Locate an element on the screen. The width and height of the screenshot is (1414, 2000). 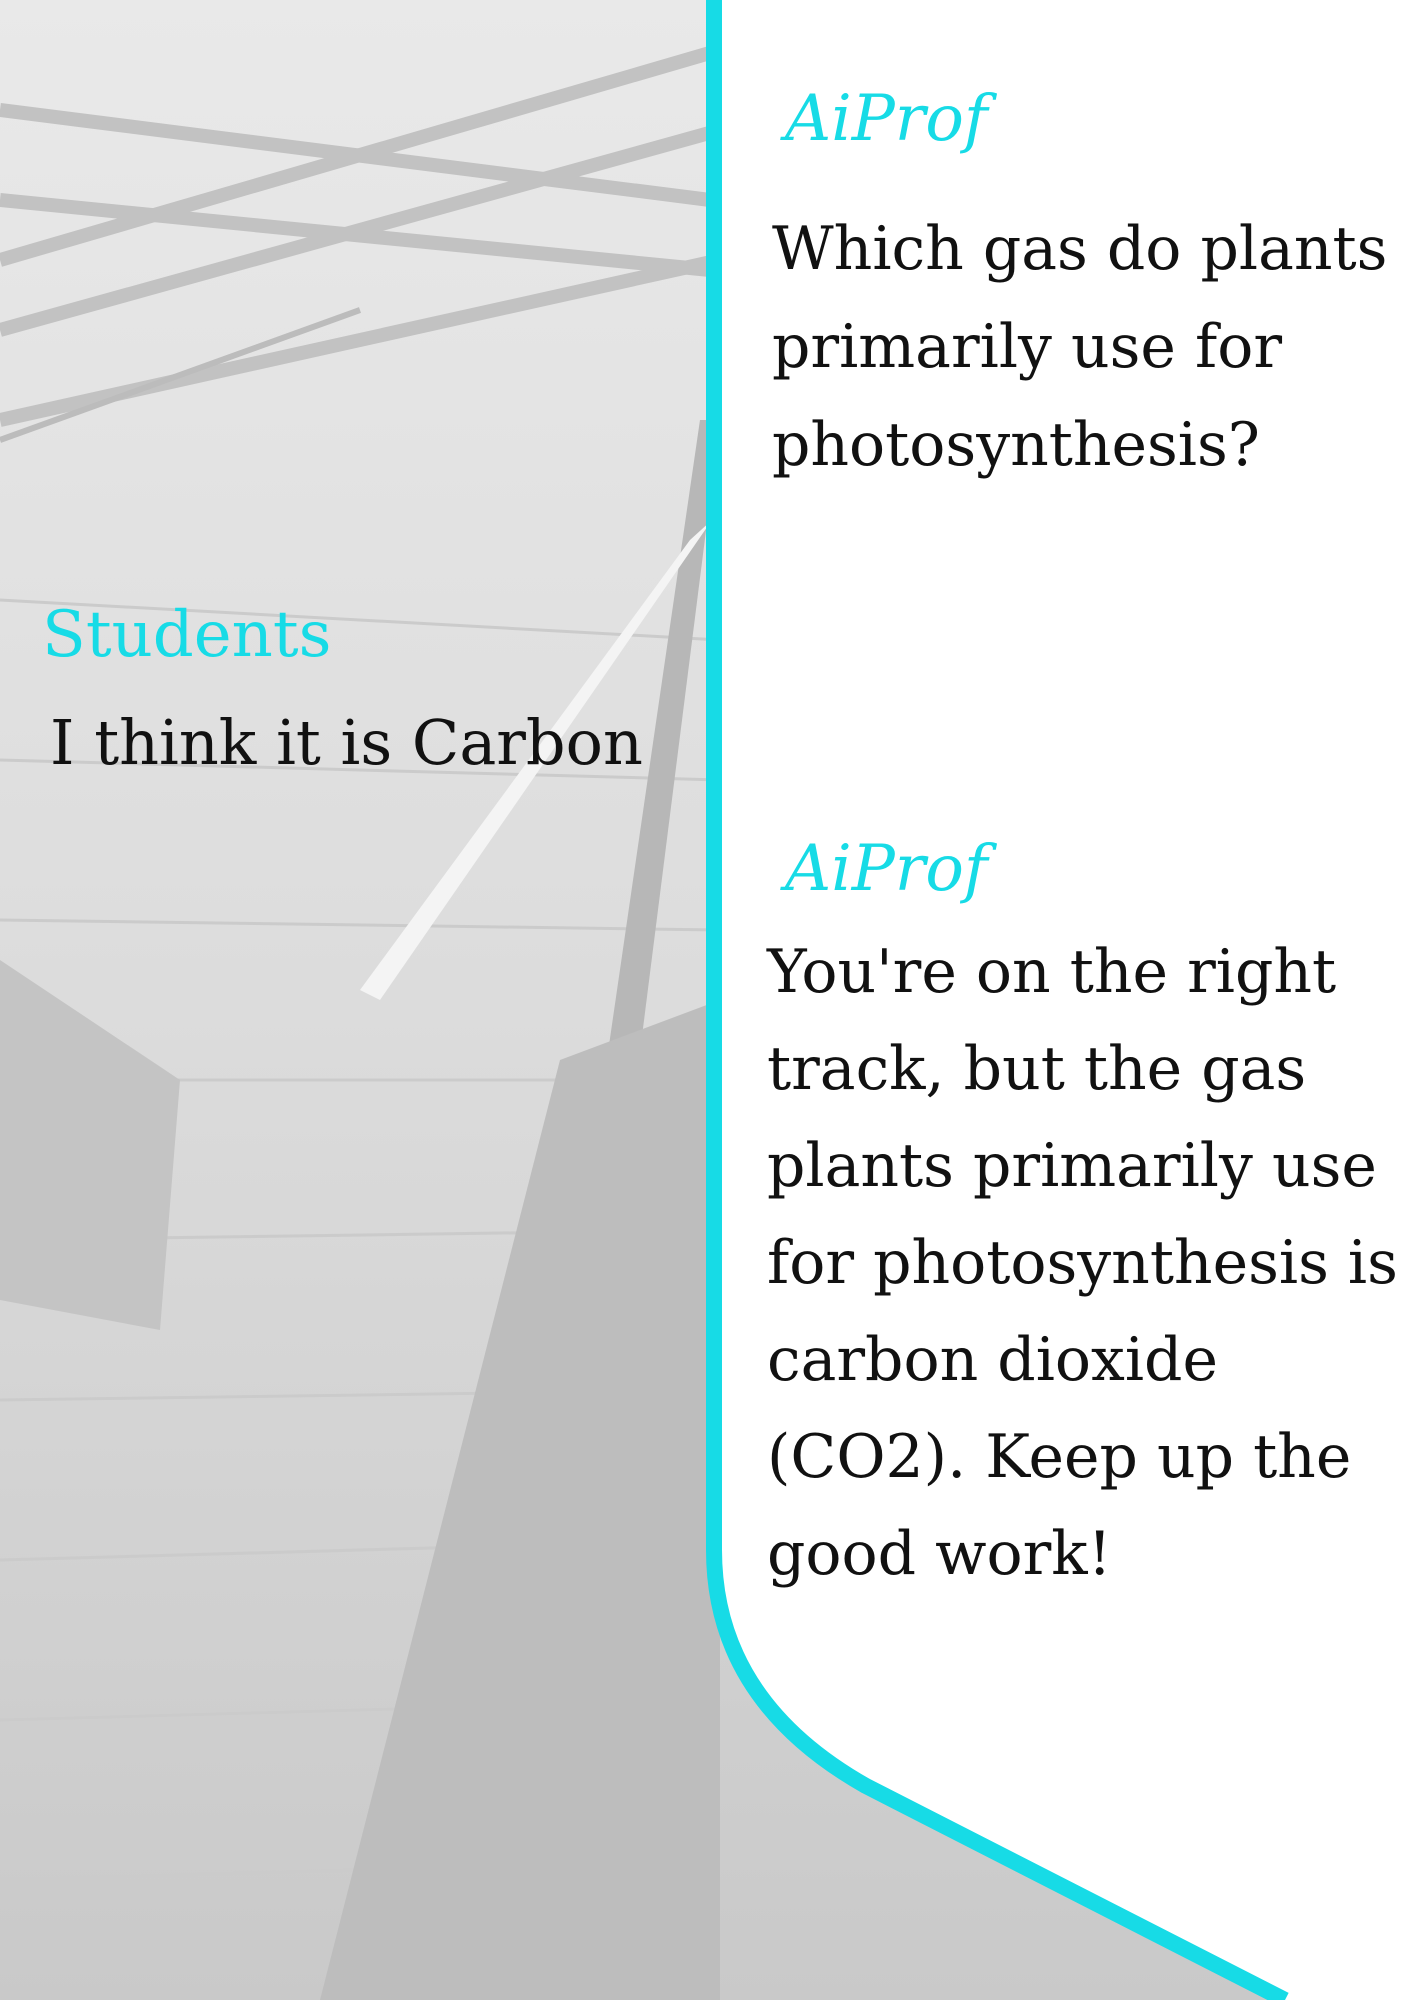
aiprof-speaker-label-2: AiProf is located at coordinates (886, 869).